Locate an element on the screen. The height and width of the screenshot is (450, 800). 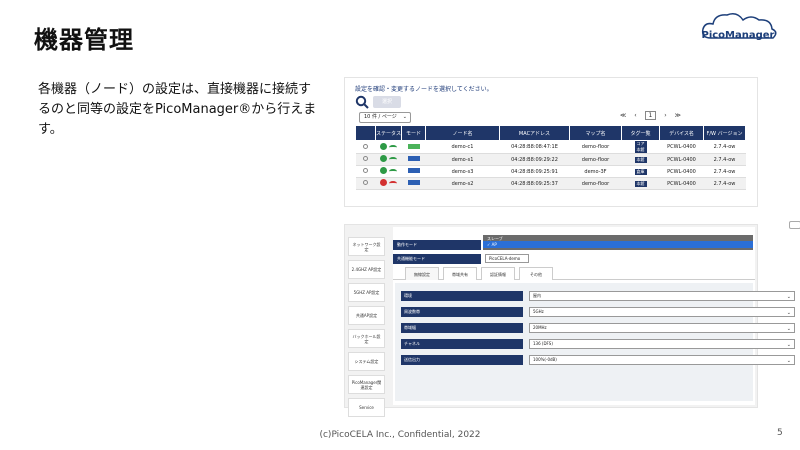
per-page-select: 10 件 / ページ ⌄ is located at coordinates (385, 117).